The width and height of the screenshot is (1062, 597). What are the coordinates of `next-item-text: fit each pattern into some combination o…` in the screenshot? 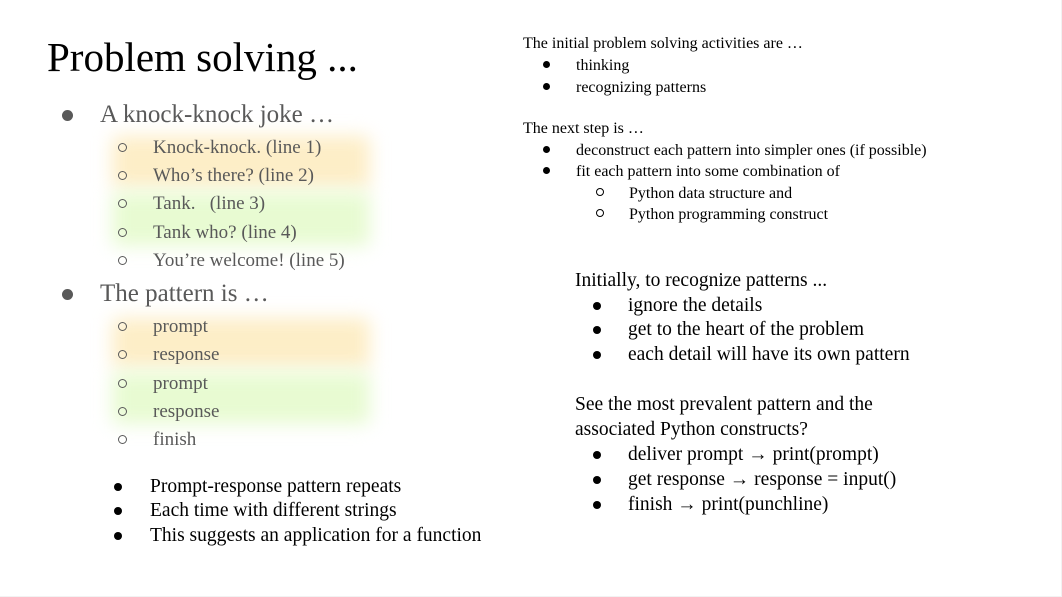 It's located at (708, 171).